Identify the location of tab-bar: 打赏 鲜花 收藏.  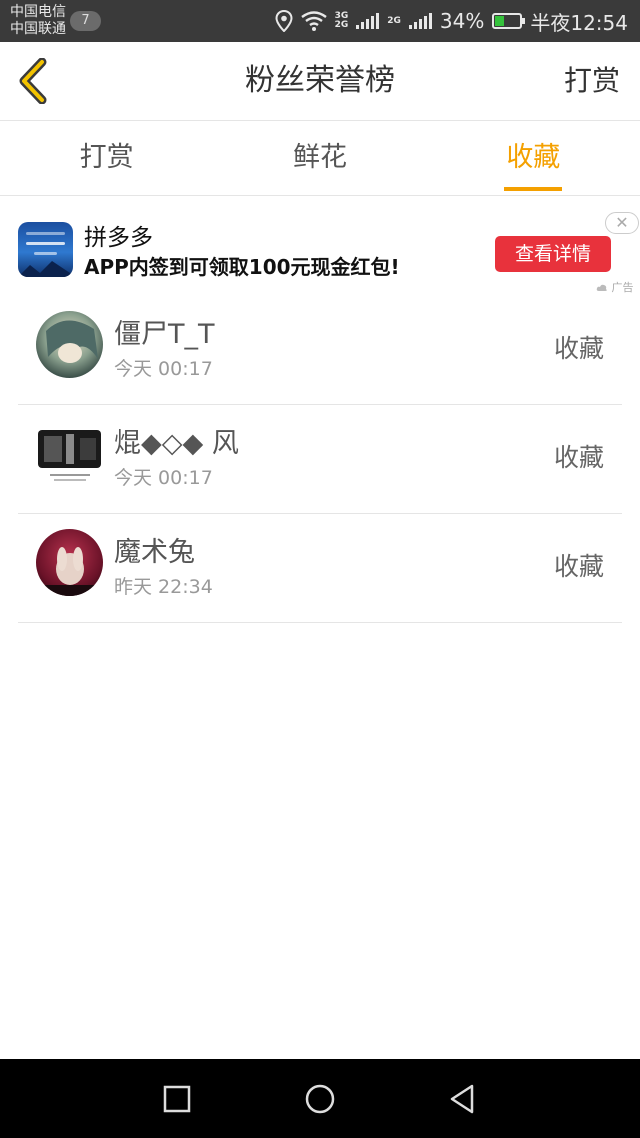
(320, 158).